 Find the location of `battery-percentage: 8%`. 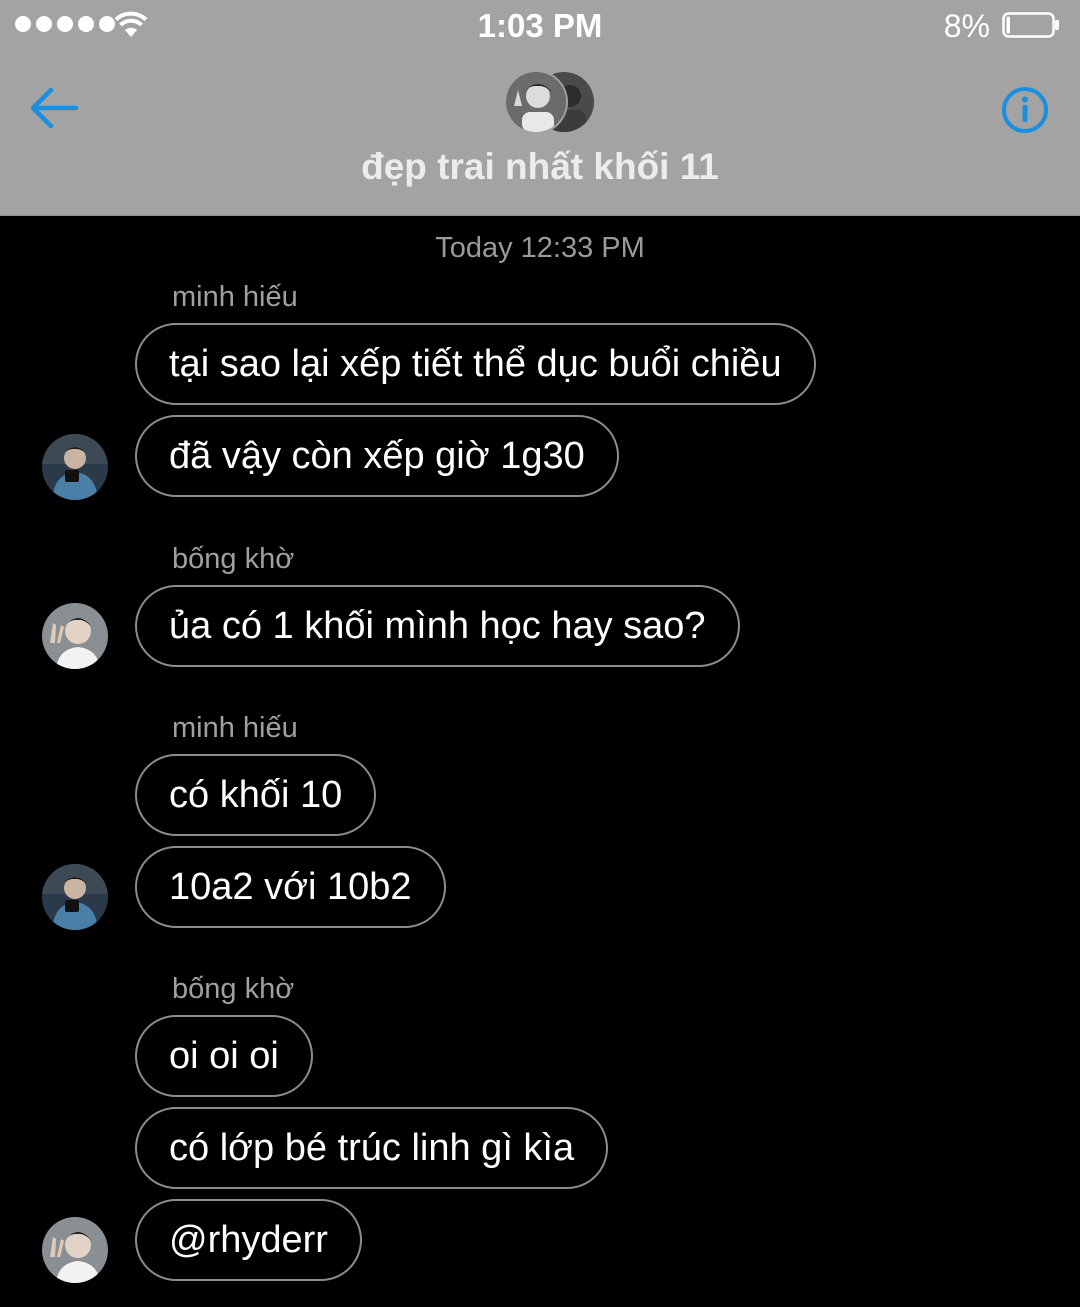

battery-percentage: 8% is located at coordinates (966, 26).